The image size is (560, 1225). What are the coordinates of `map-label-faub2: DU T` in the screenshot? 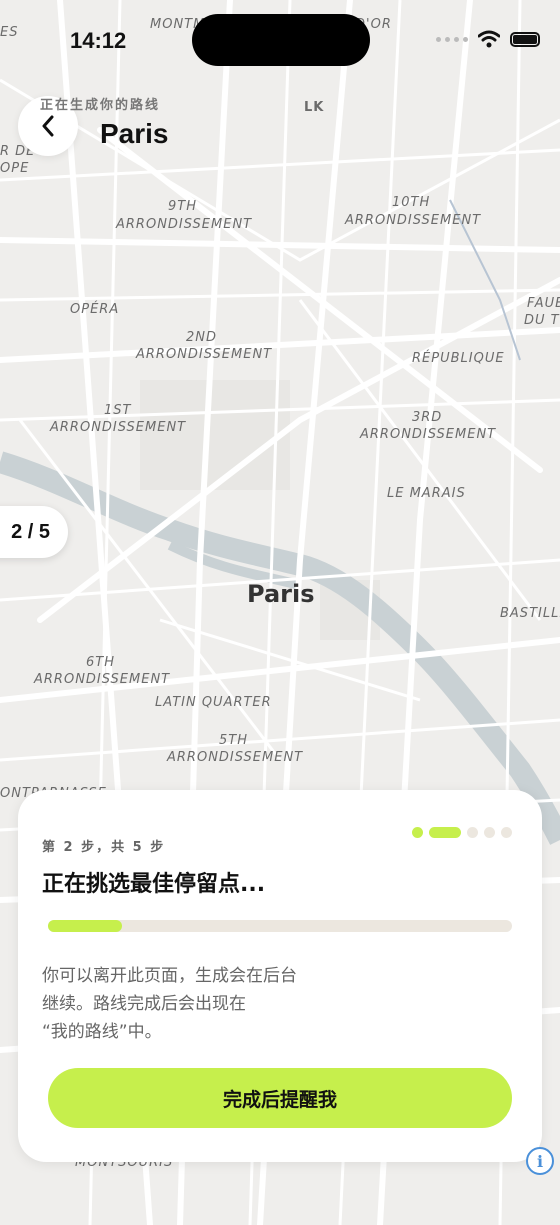 It's located at (542, 320).